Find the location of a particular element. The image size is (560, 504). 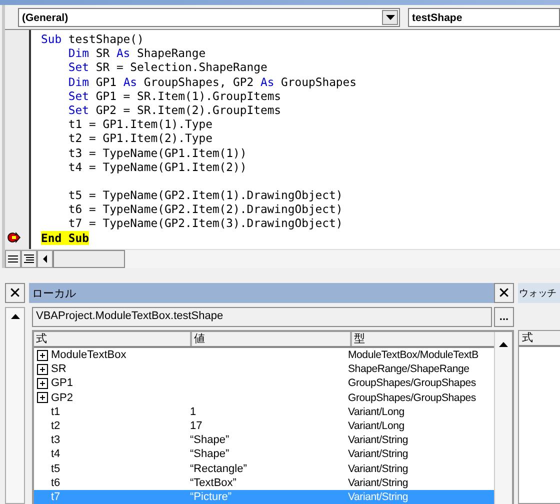

variable-name: t6 is located at coordinates (55, 483).